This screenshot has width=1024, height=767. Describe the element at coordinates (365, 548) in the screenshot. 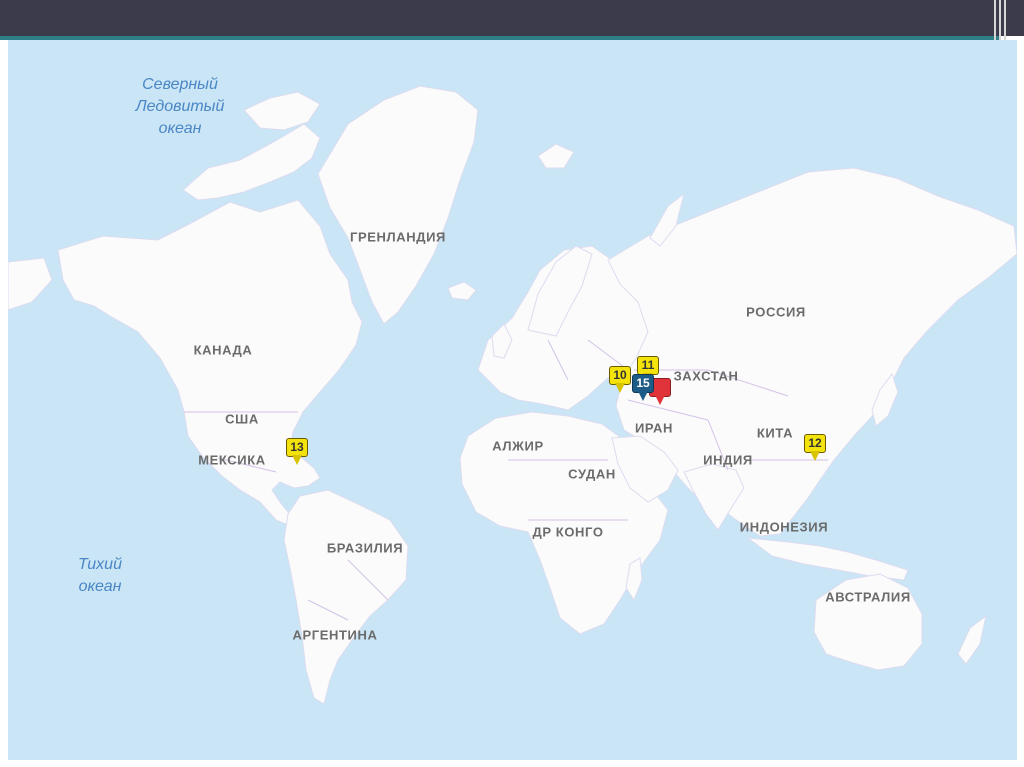

I see `label-brazil: БРАЗИЛИЯ` at that location.